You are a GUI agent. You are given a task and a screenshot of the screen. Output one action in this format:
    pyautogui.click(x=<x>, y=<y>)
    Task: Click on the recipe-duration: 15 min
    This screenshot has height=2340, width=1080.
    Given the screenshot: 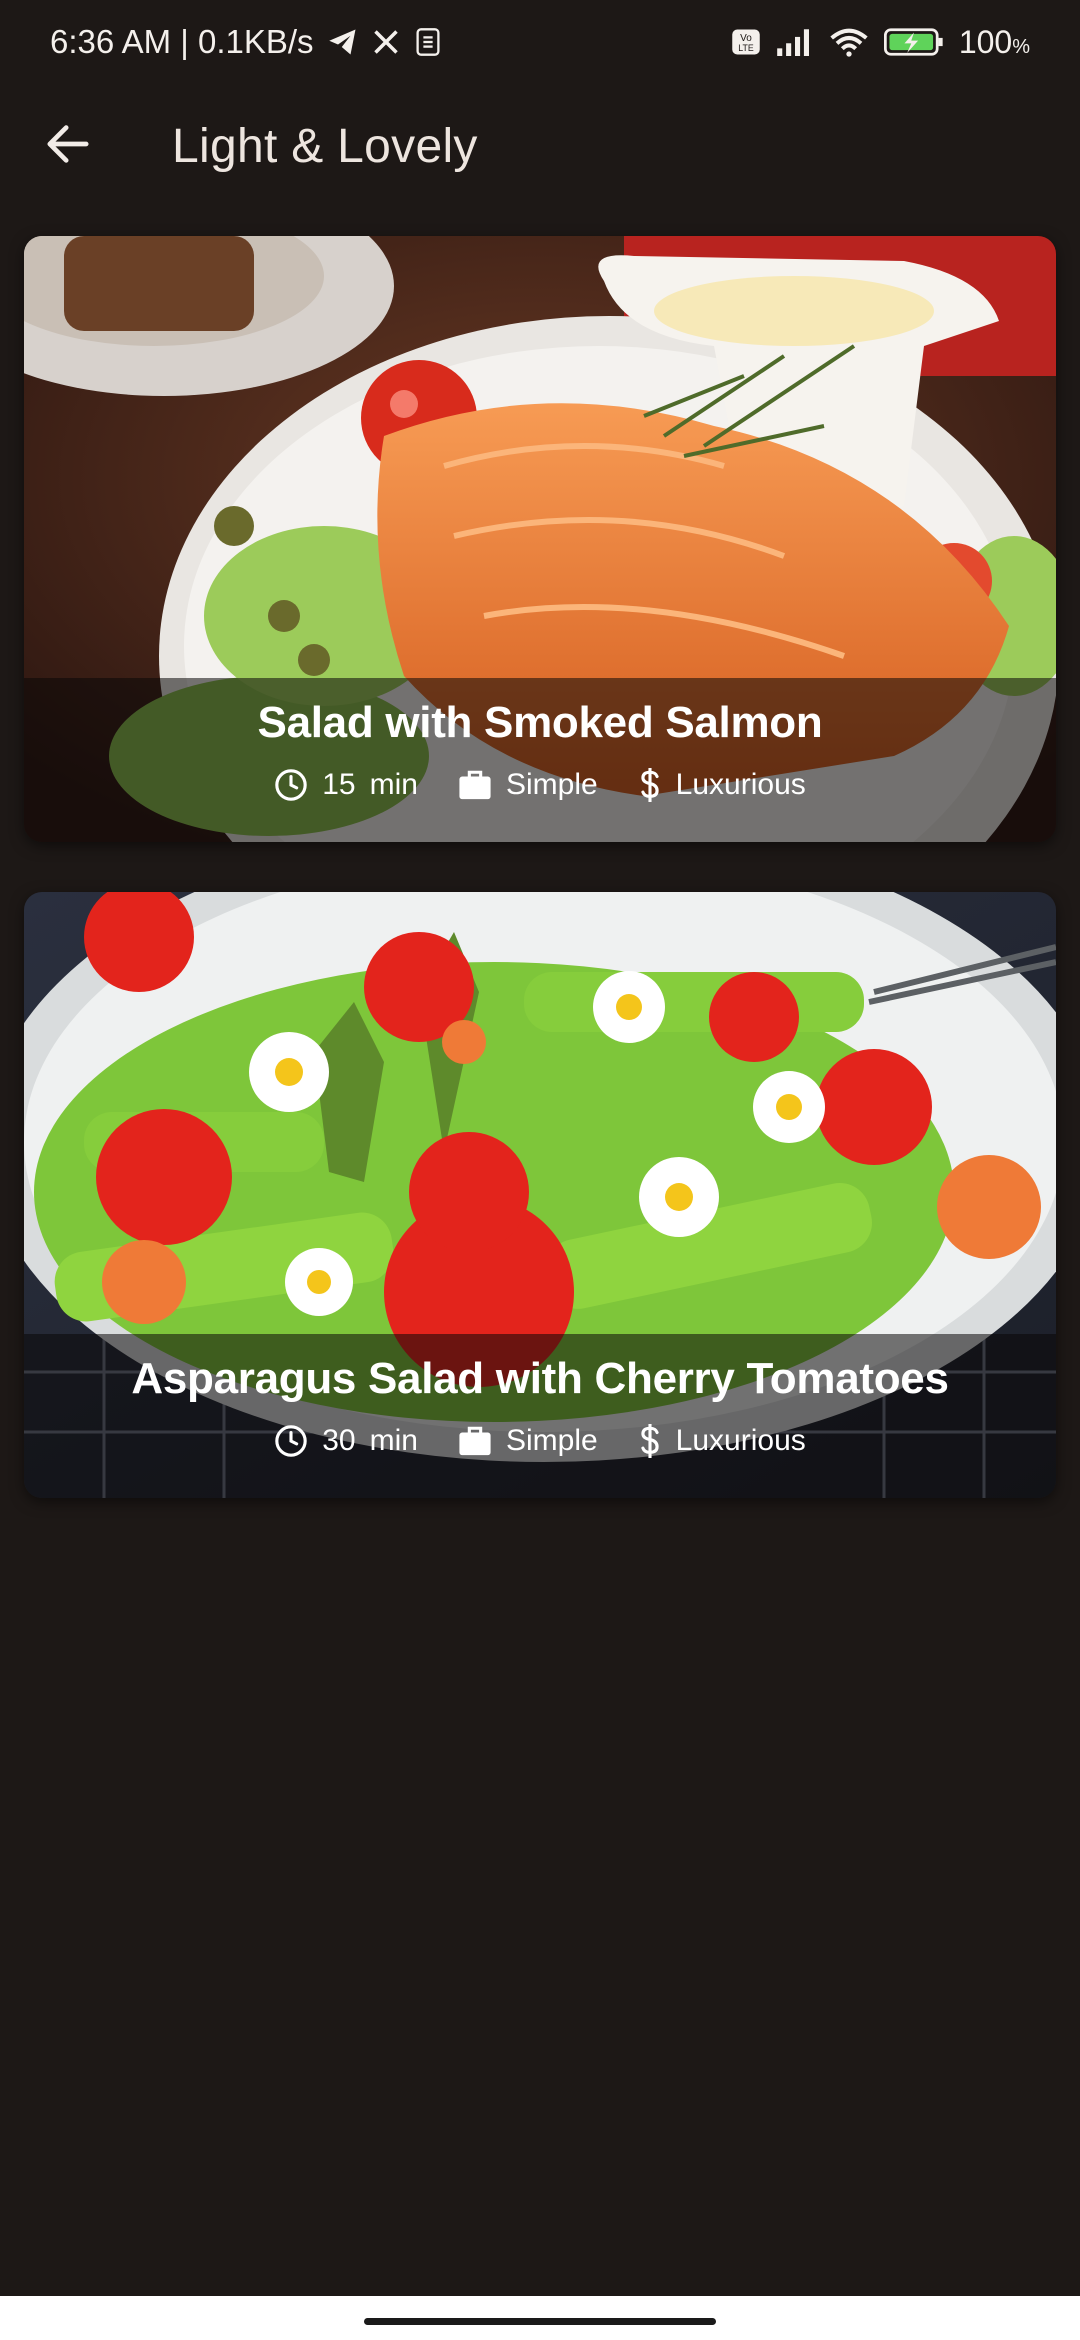 What is the action you would take?
    pyautogui.click(x=346, y=785)
    